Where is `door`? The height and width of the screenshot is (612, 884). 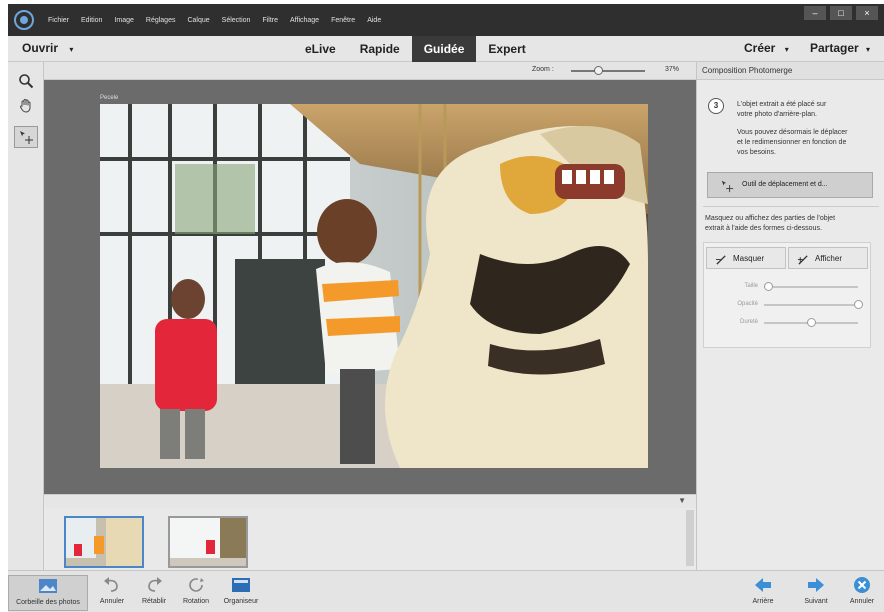
door is located at coordinates (280, 321).